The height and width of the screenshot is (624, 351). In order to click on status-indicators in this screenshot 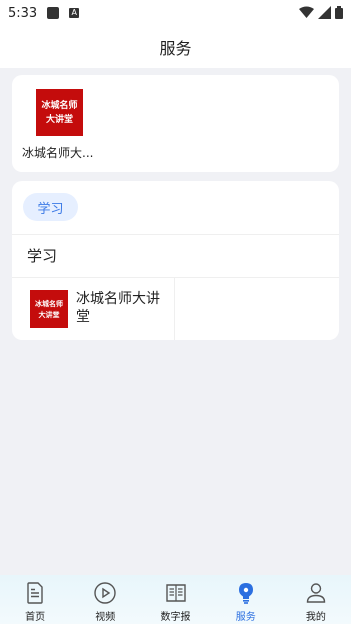, I will do `click(321, 12)`.